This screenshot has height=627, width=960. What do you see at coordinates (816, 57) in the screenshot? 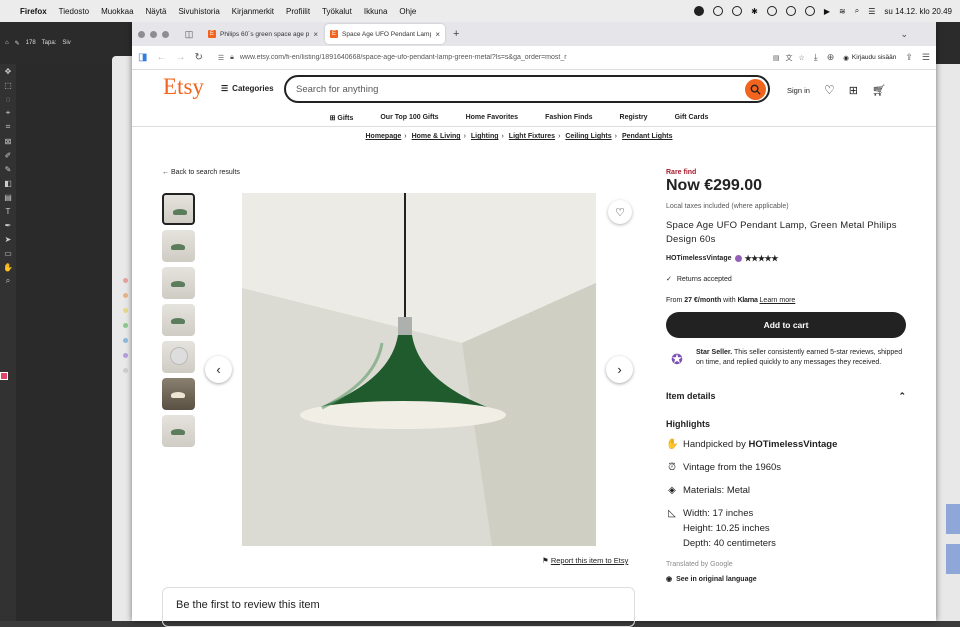
I see `download-icon: ⤓` at bounding box center [816, 57].